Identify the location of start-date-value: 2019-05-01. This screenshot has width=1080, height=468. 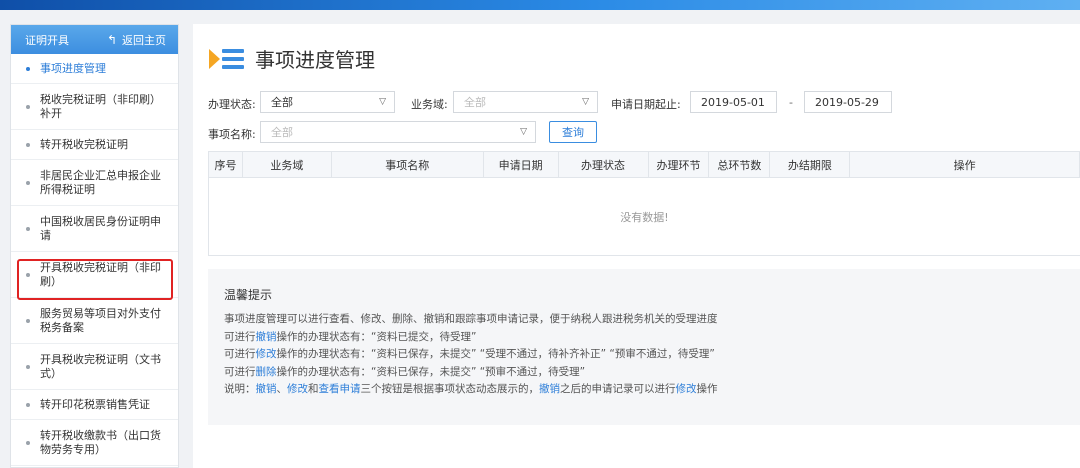
(733, 102).